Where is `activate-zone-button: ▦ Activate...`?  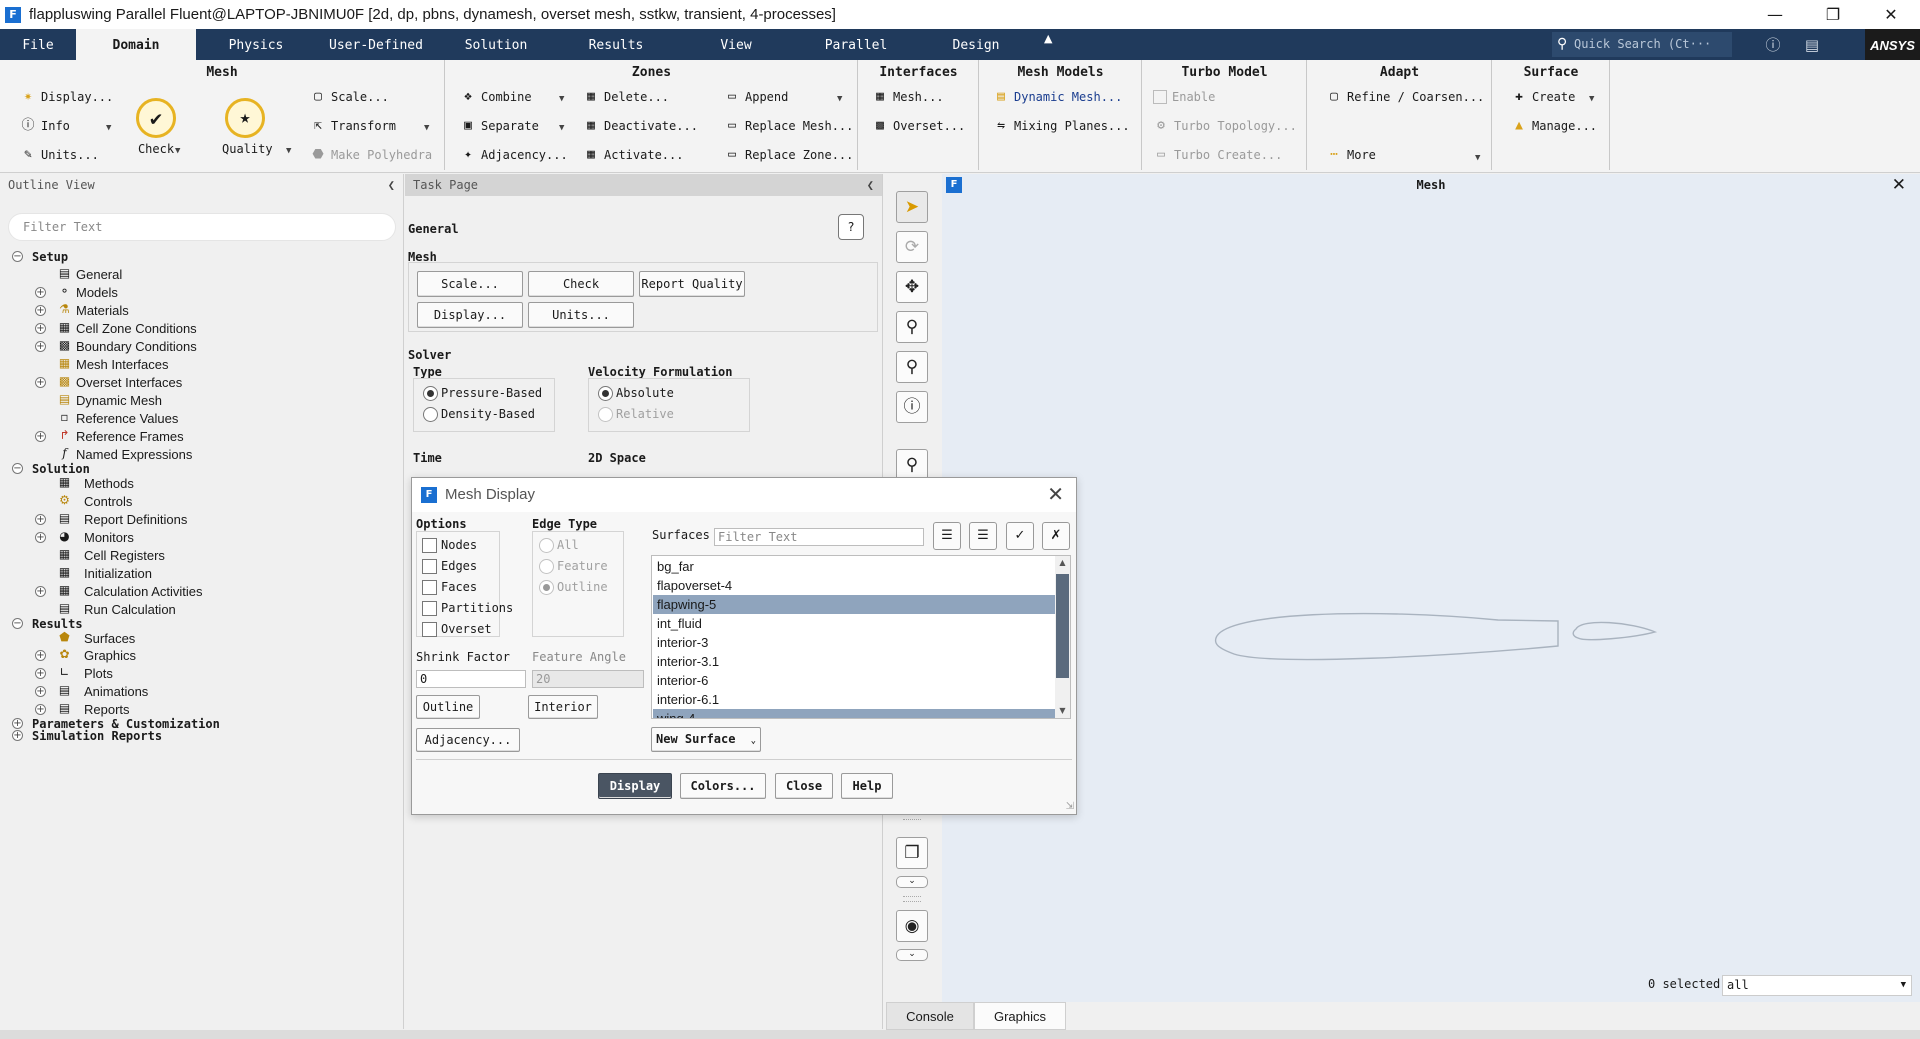
activate-zone-button: ▦ Activate... is located at coordinates (633, 155).